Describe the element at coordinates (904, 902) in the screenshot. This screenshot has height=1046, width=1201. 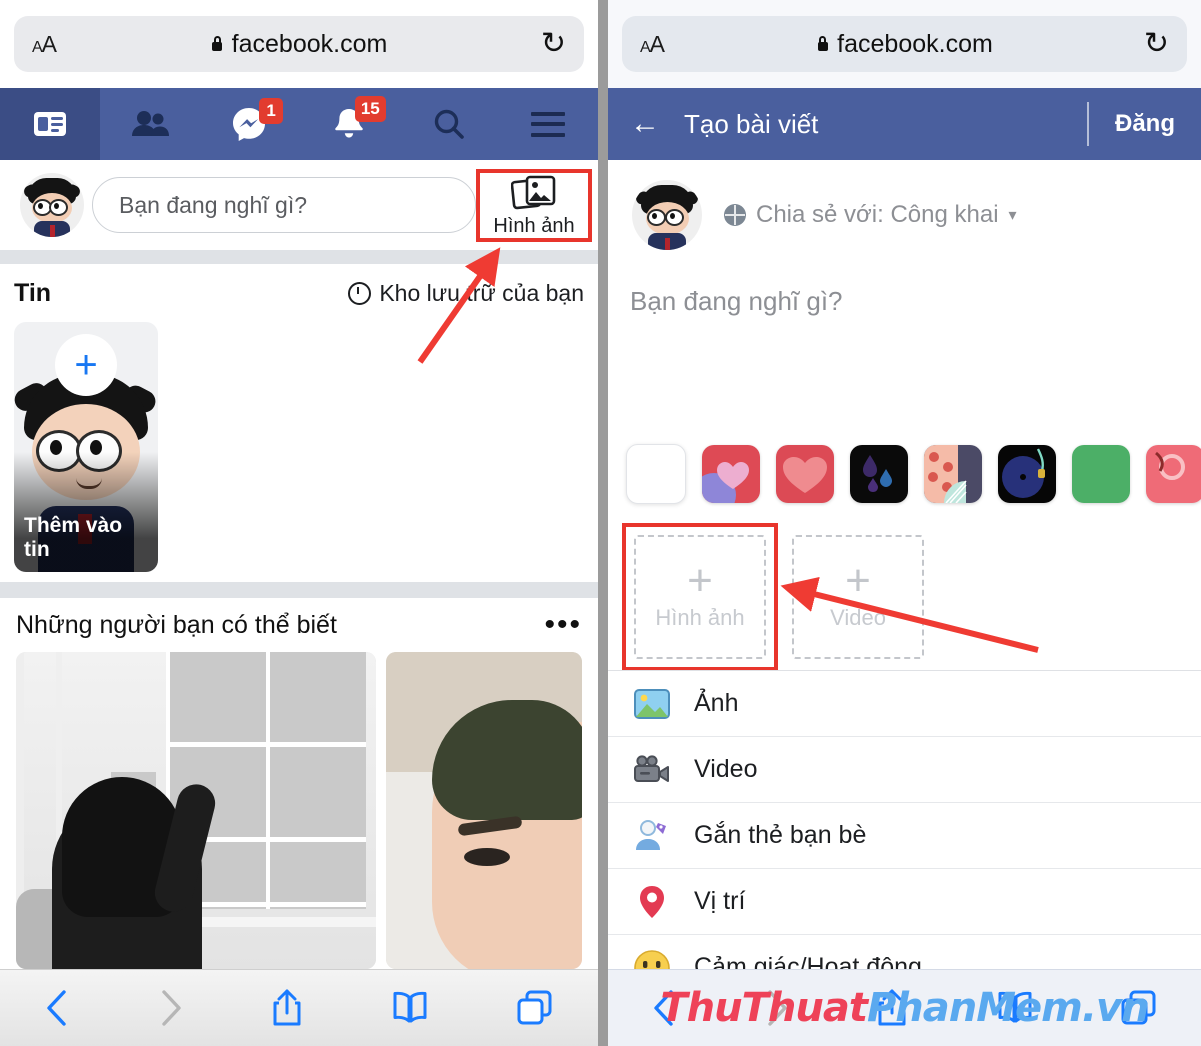
I see `menu-item-location: Vị trí` at that location.